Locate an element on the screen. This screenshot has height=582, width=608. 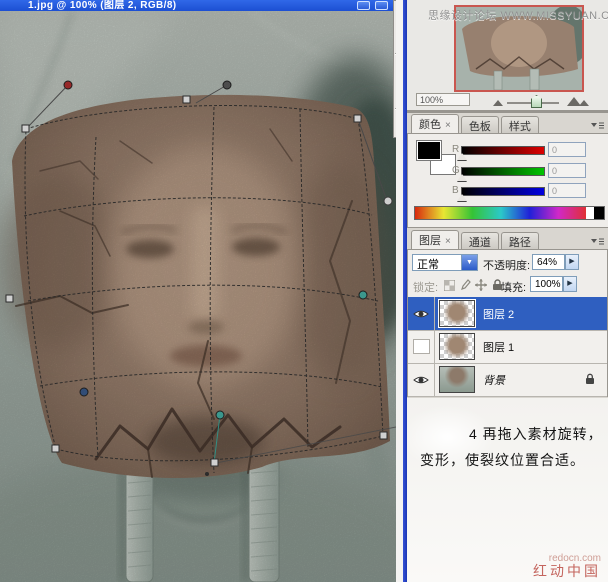
tab-channels: 通道 is located at coordinates (479, 240).